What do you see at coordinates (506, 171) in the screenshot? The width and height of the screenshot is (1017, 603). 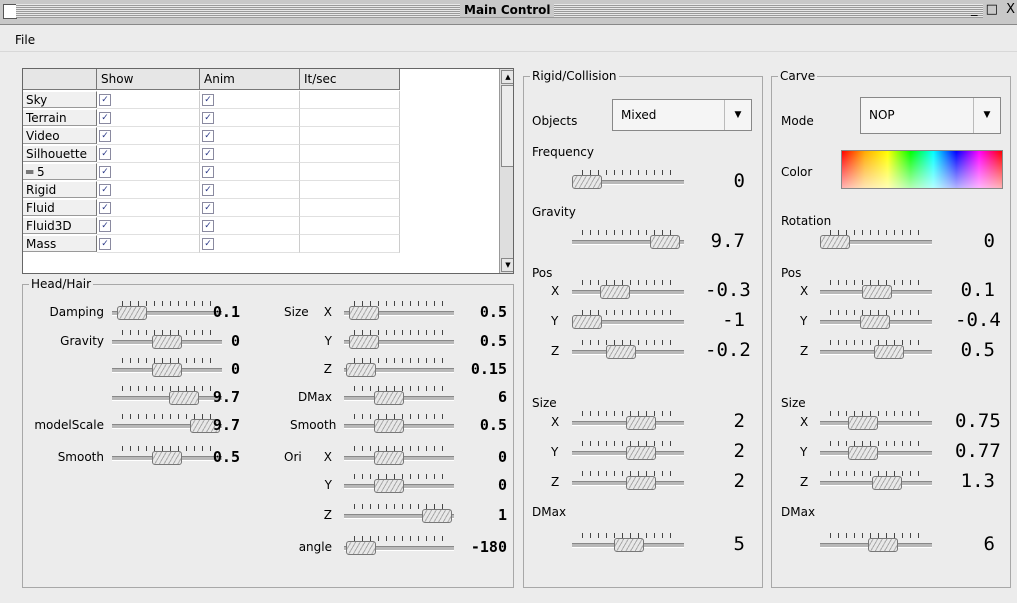 I see `table-scrollbar: ▲ ▼` at bounding box center [506, 171].